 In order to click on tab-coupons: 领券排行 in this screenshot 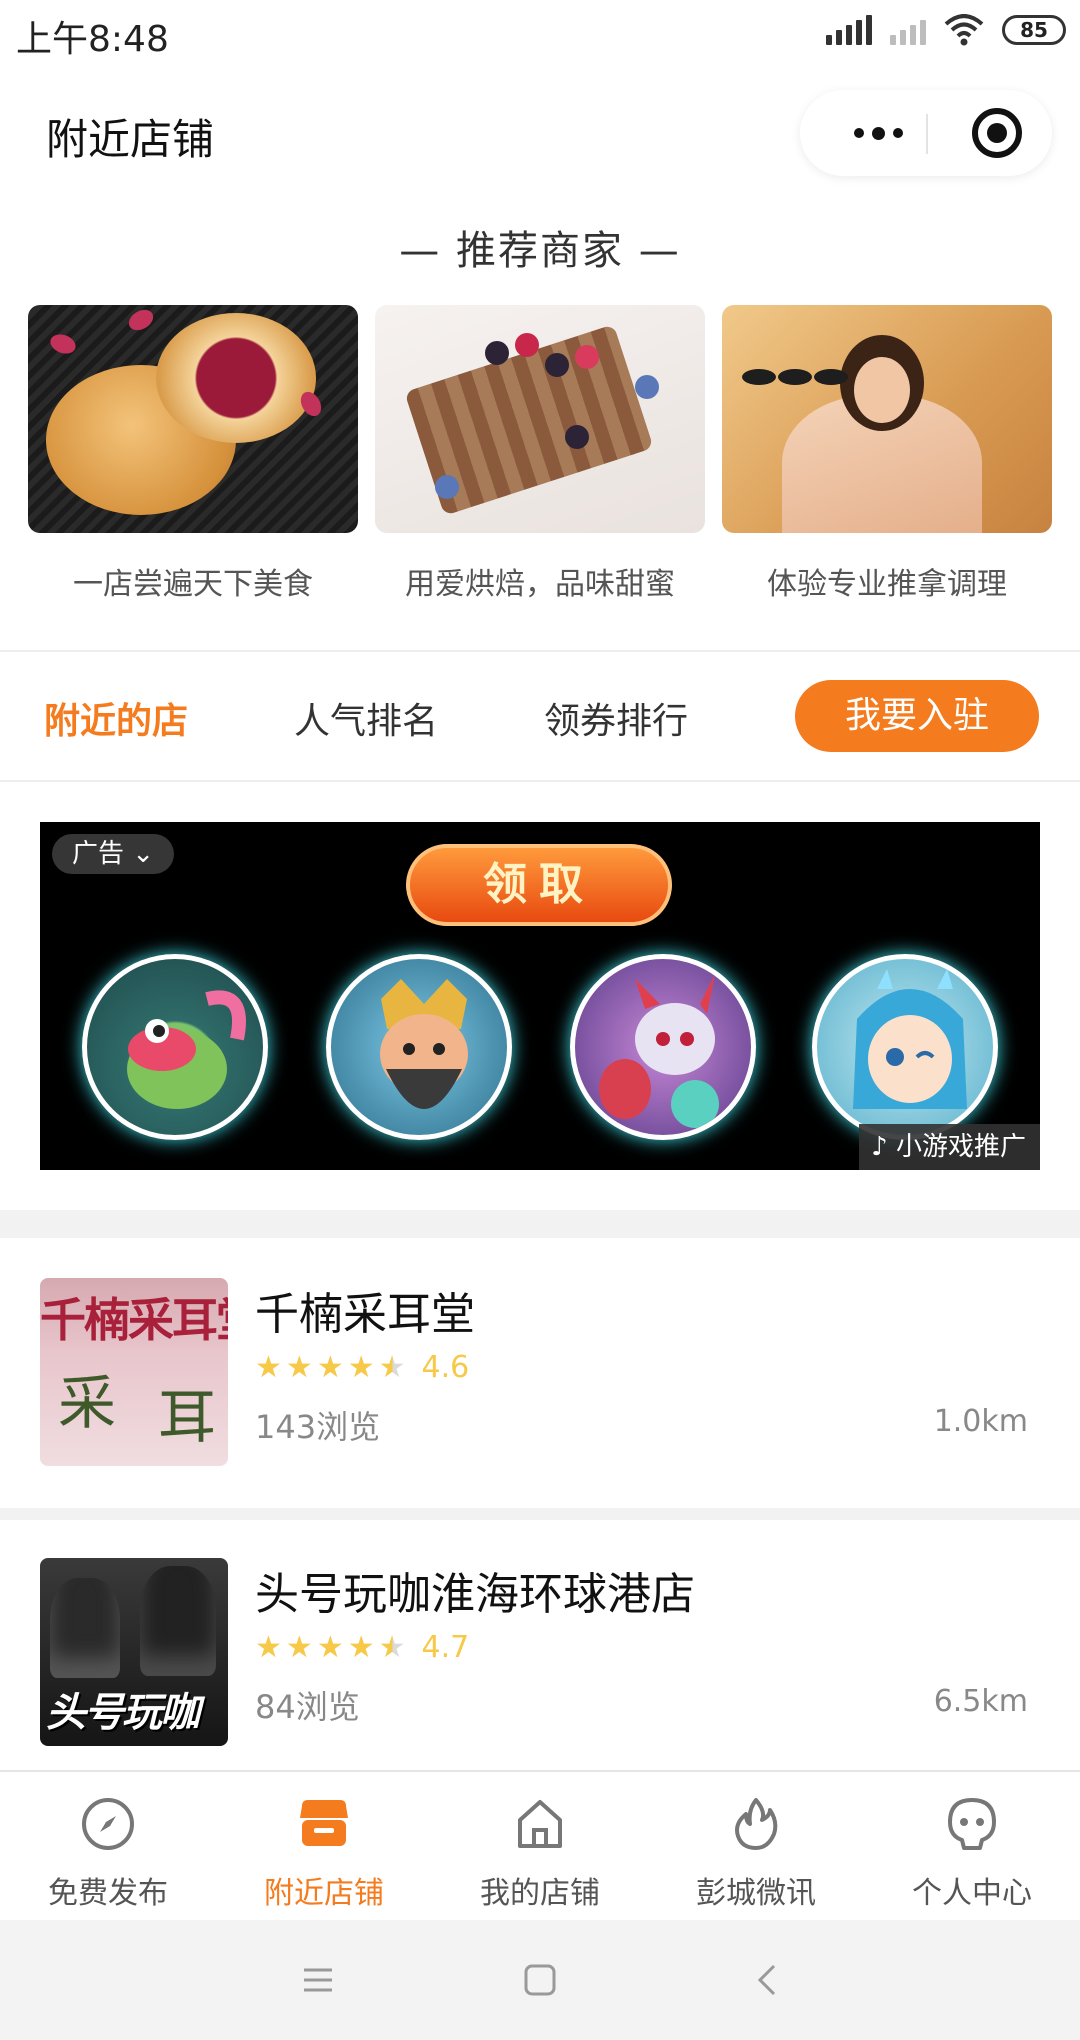, I will do `click(616, 718)`.